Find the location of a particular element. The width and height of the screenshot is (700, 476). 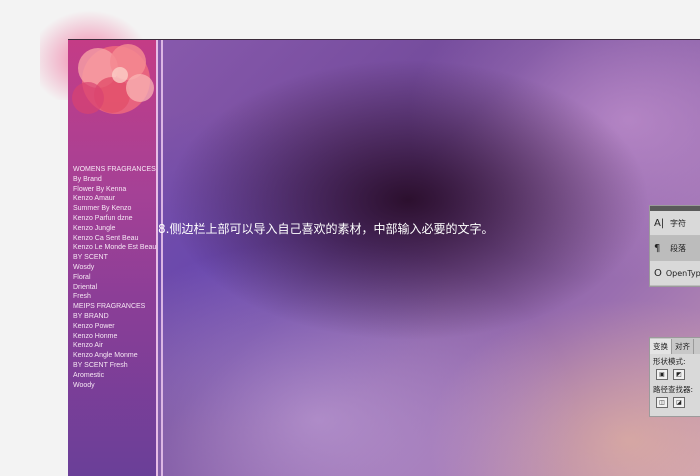

shape-modes-buttons: ▣ ◩ is located at coordinates (675, 374).